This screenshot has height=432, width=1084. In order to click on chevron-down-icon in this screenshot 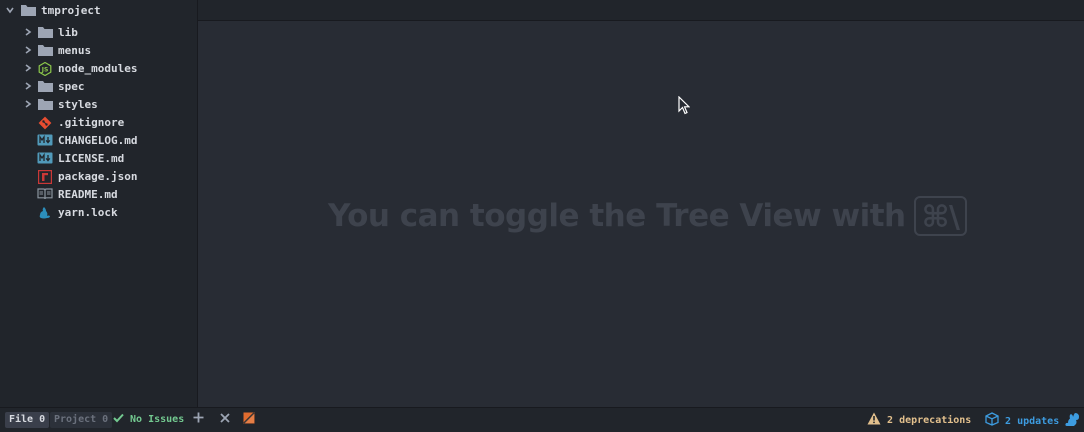, I will do `click(11, 11)`.